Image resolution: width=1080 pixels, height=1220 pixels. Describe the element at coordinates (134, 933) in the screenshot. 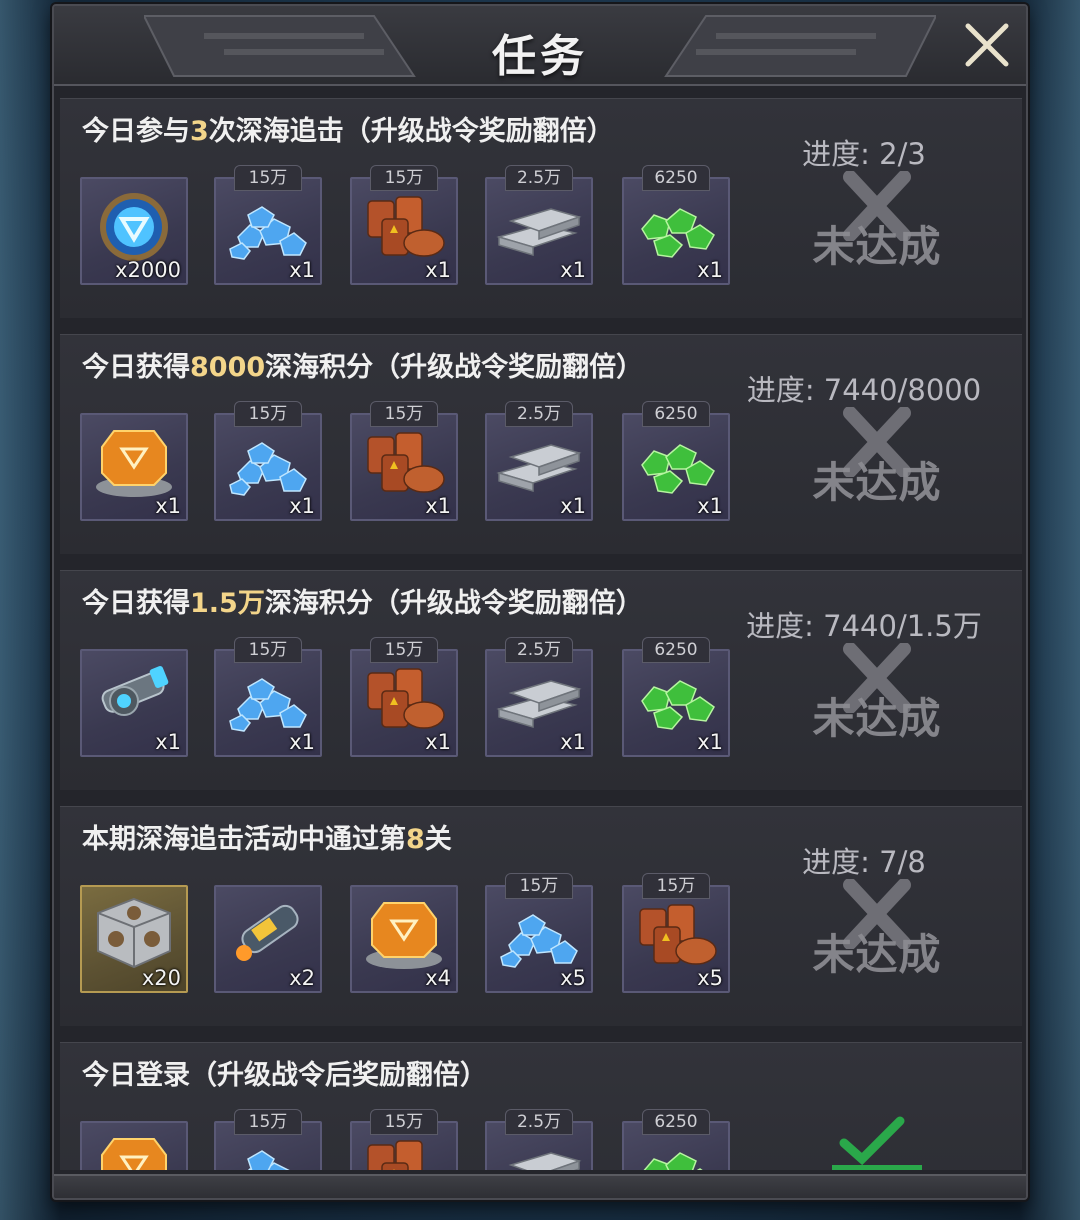

I see `metal-cube-icon` at that location.